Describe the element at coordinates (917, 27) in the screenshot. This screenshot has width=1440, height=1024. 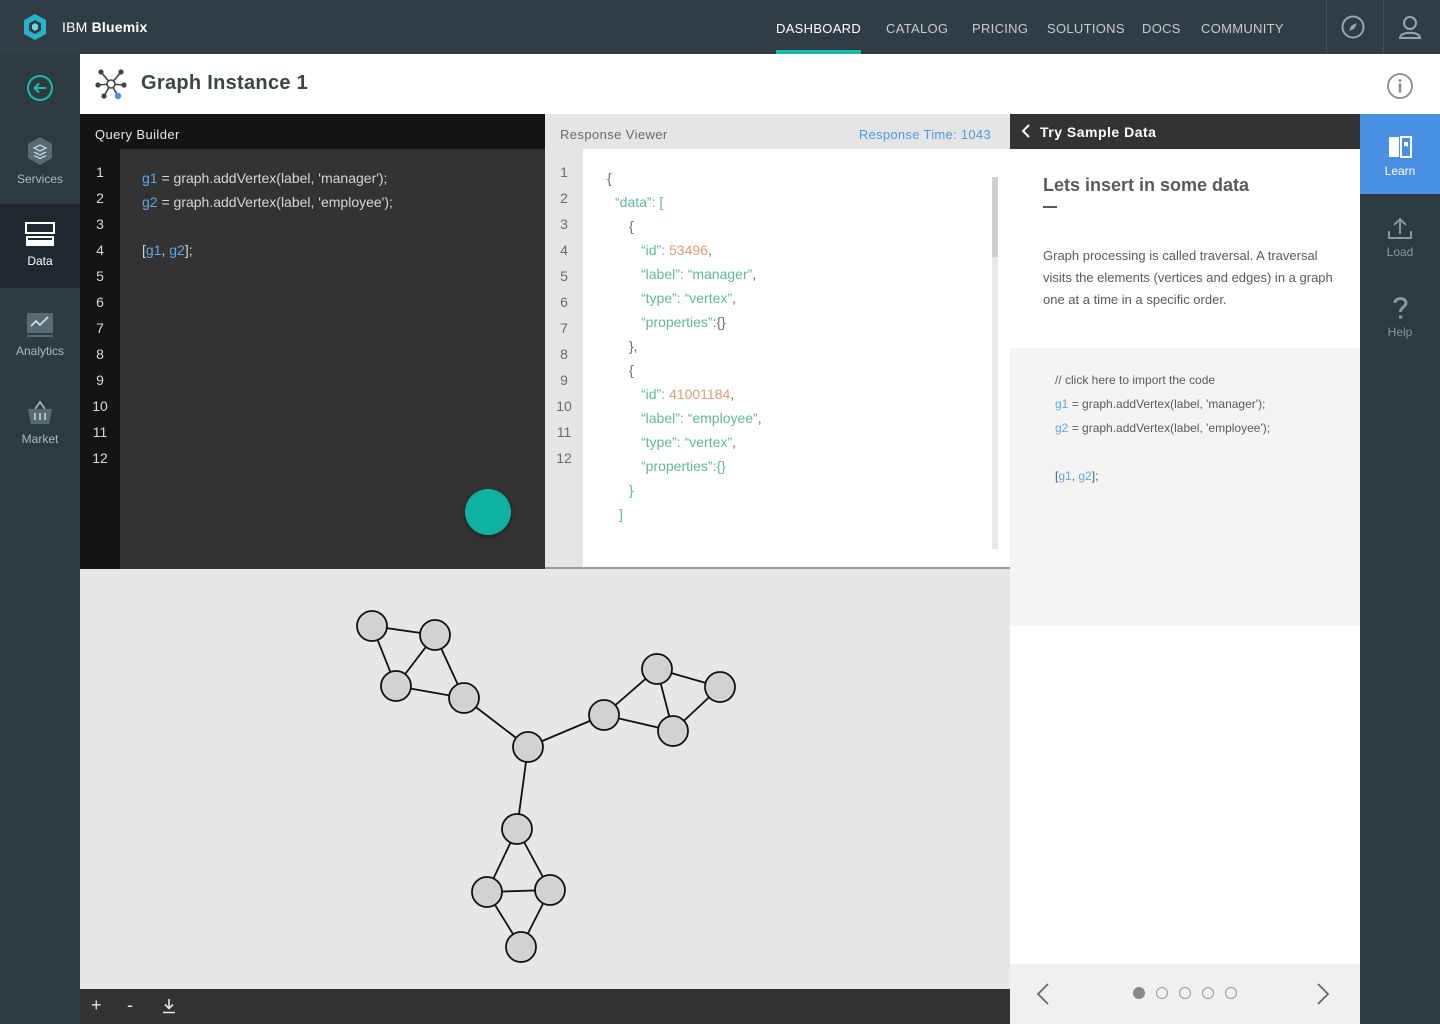
I see `nav-catalog: CATALOG` at that location.